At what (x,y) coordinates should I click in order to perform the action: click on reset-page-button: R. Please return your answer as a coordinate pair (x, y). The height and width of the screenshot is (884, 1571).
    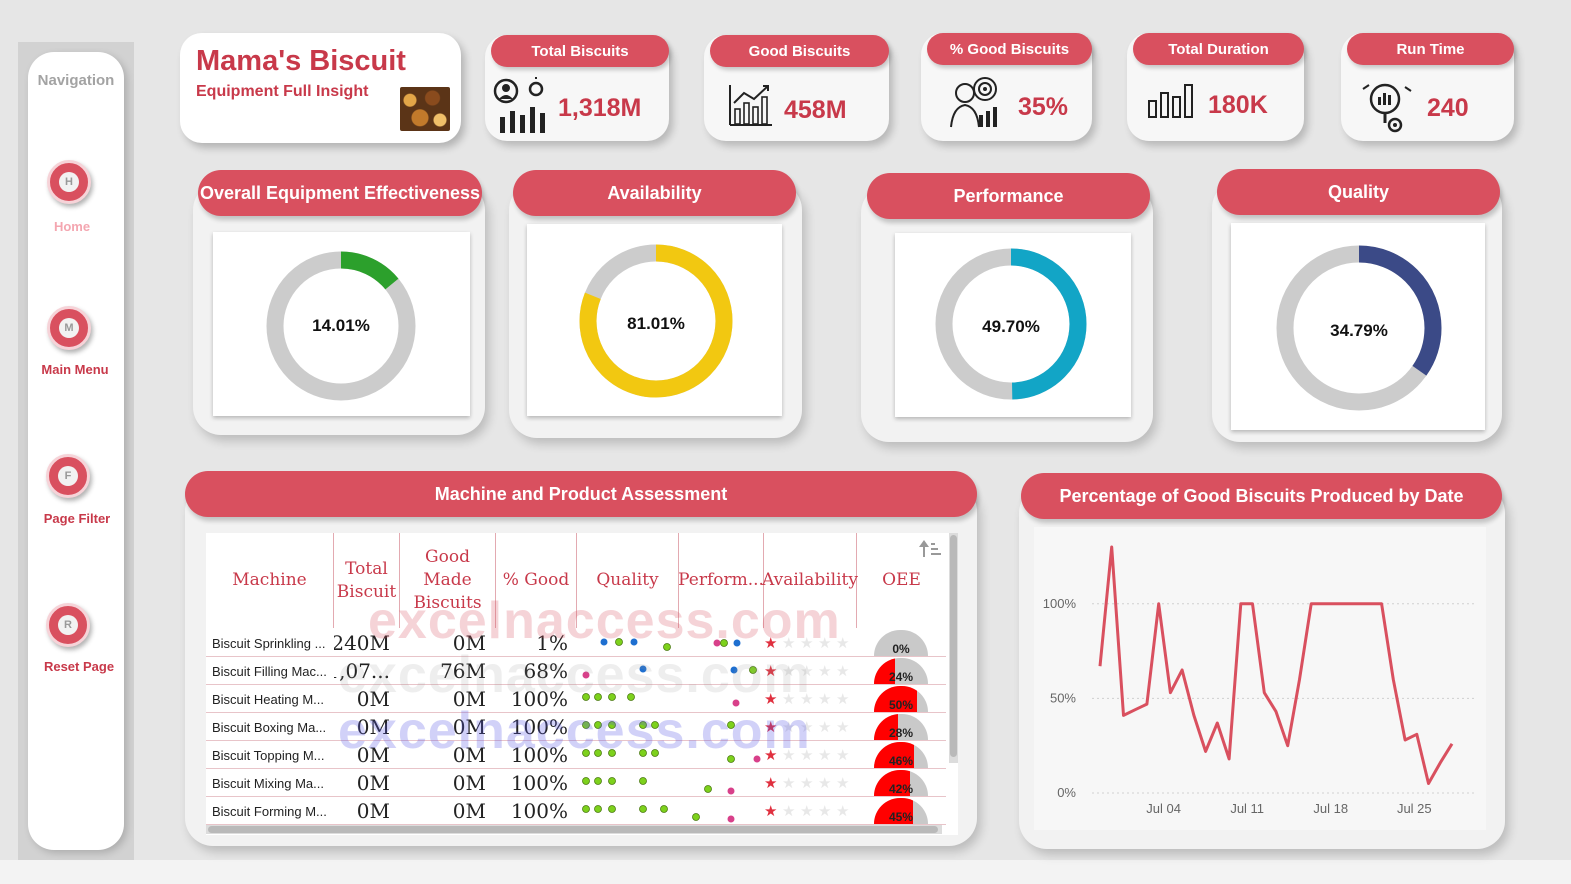
    Looking at the image, I should click on (68, 625).